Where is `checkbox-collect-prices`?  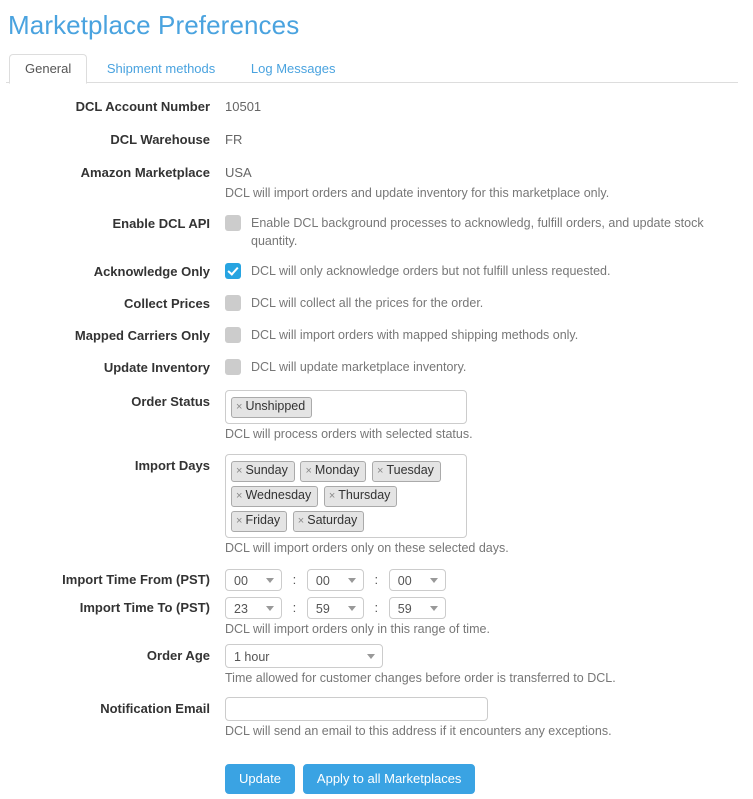
checkbox-collect-prices is located at coordinates (233, 303).